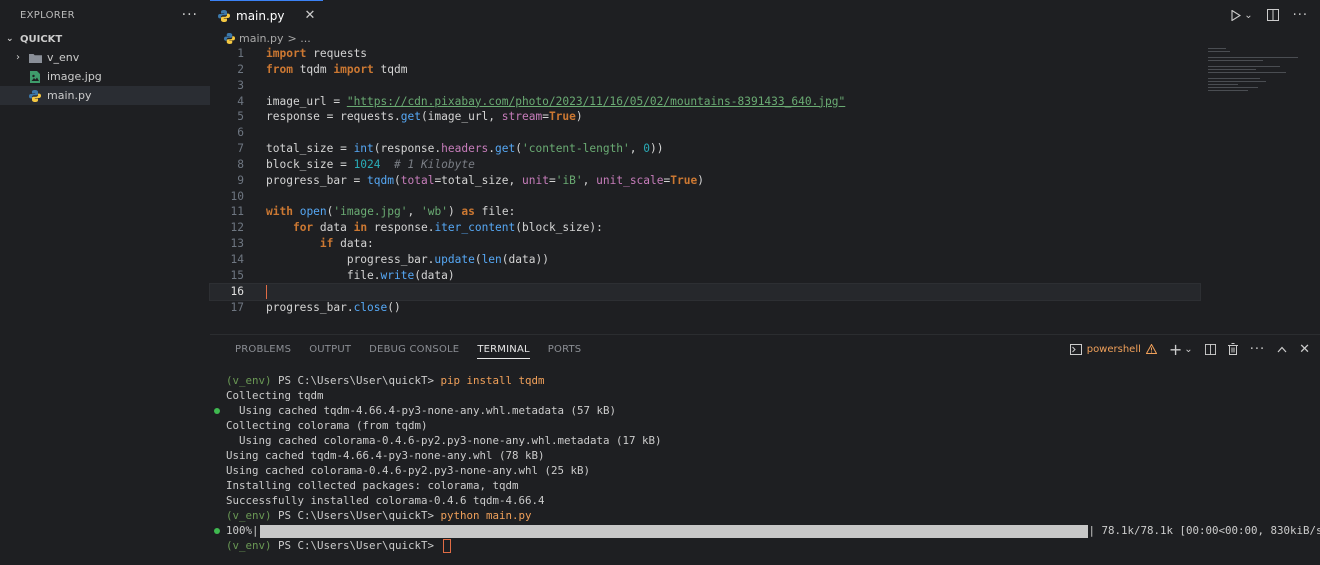 The image size is (1320, 565). Describe the element at coordinates (240, 149) in the screenshot. I see `line-number: 7` at that location.